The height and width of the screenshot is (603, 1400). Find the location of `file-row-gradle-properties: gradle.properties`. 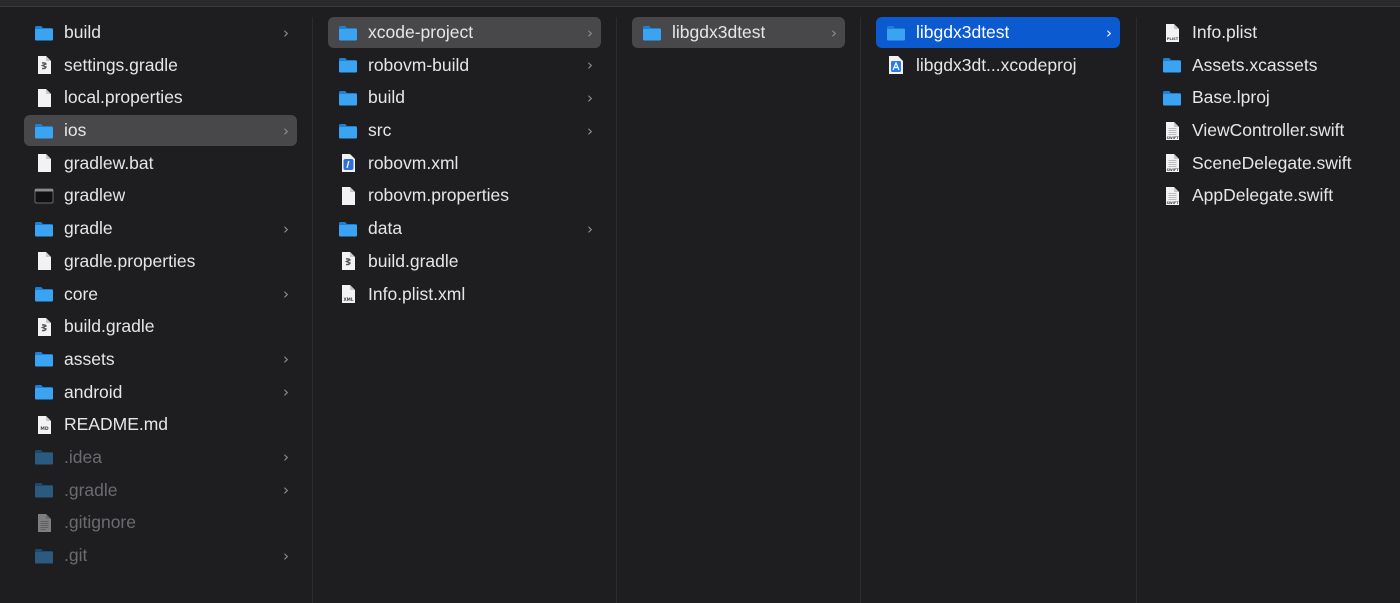

file-row-gradle-properties: gradle.properties is located at coordinates (160, 261).